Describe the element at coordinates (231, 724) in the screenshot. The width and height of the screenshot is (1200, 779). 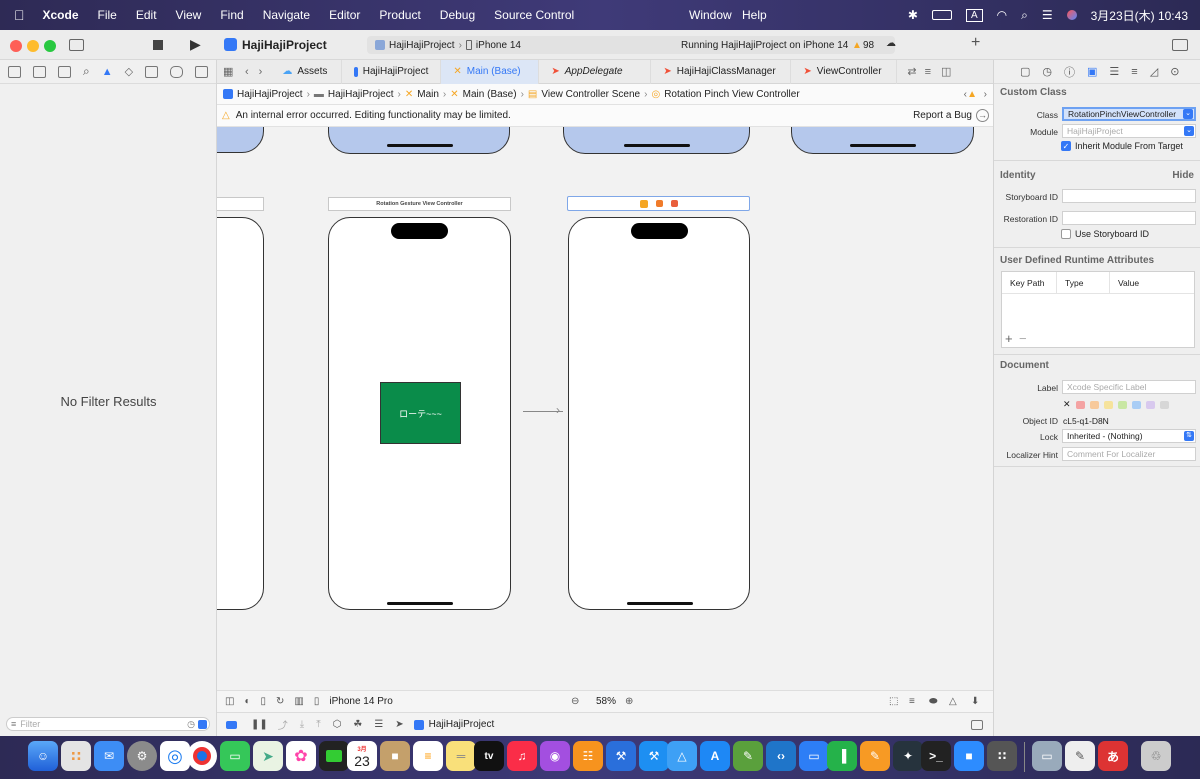
I see `breakpoints-toggle-icon` at that location.